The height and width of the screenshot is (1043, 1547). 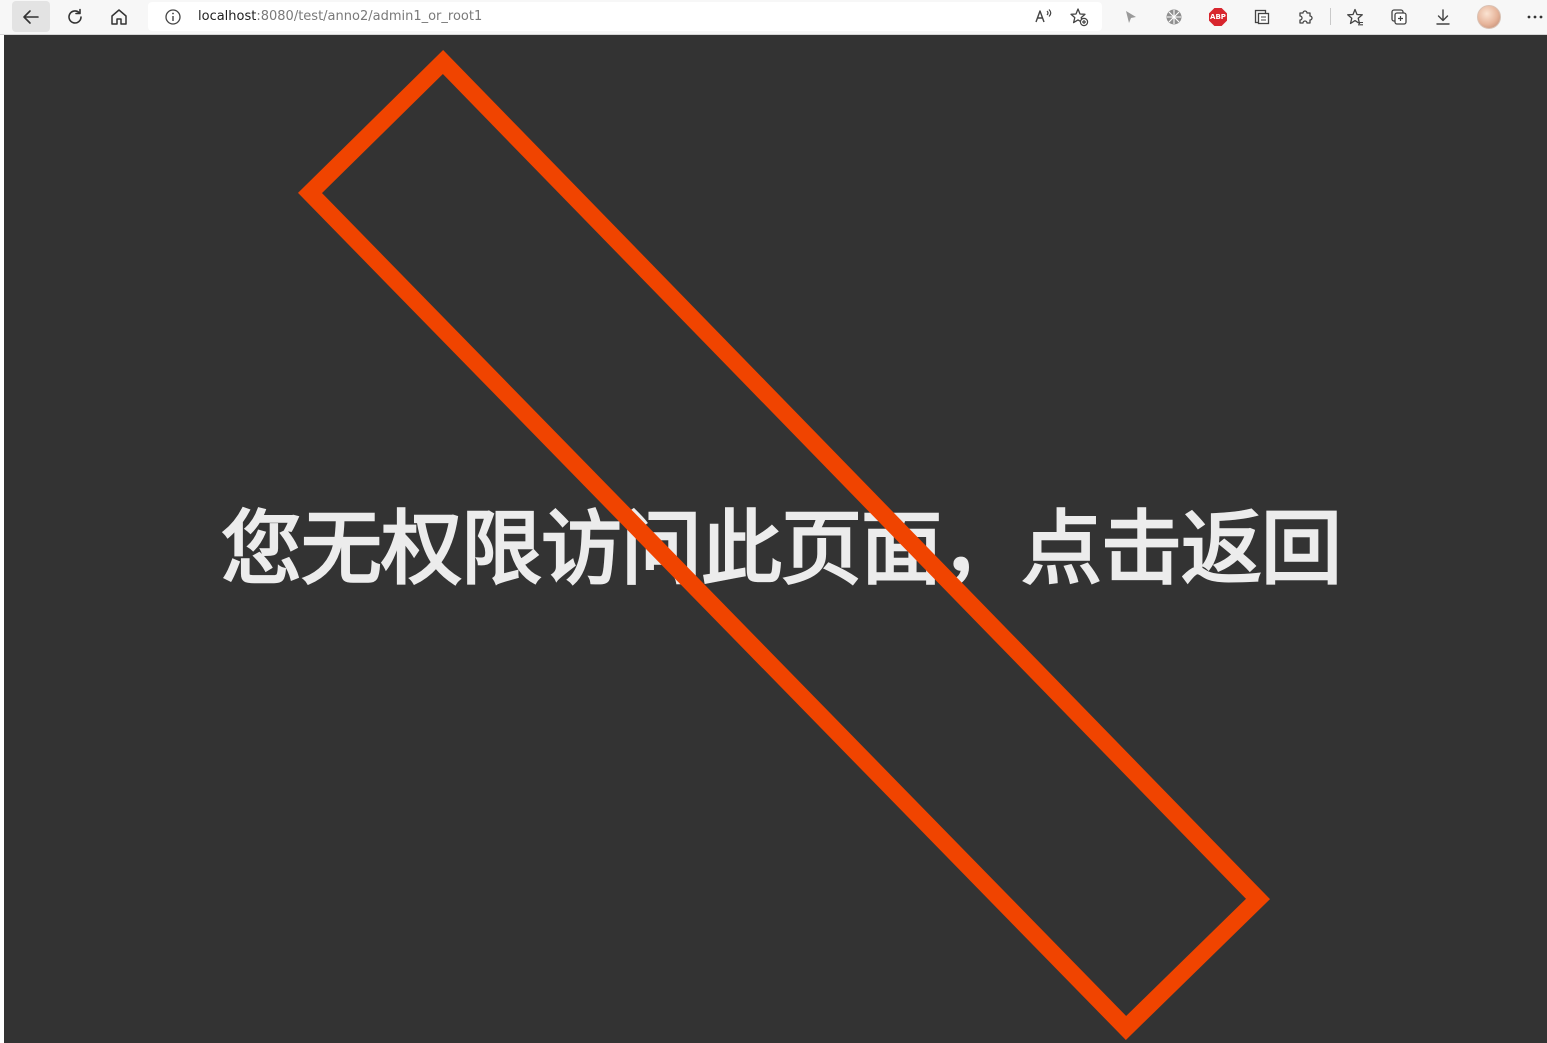 I want to click on home-button, so click(x=119, y=16).